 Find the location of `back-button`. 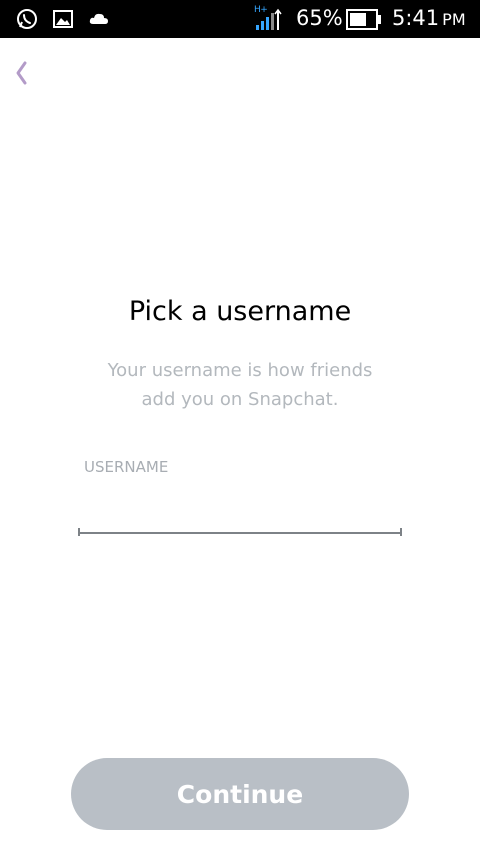

back-button is located at coordinates (21, 73).